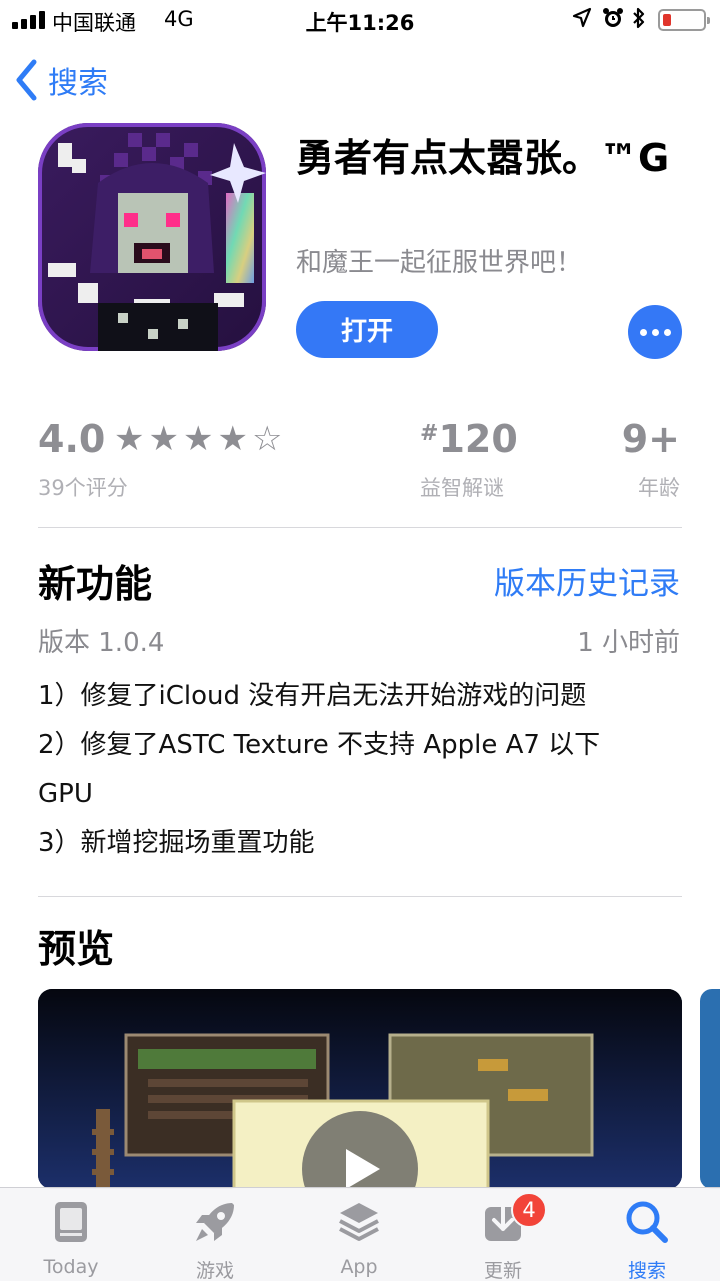 The image size is (720, 1281). What do you see at coordinates (529, 1210) in the screenshot?
I see `updates-badge: 4` at bounding box center [529, 1210].